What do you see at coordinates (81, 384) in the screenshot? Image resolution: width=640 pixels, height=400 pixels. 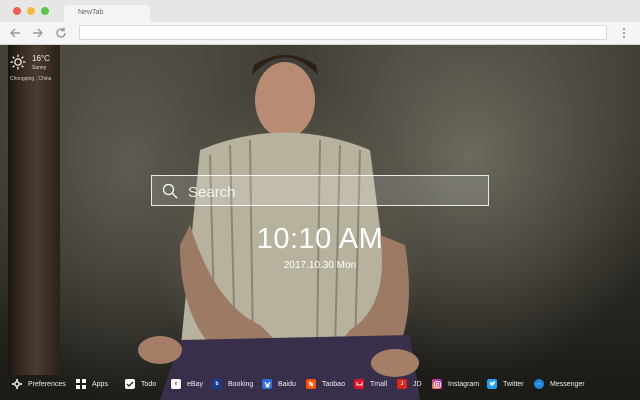 I see `grid-icon` at bounding box center [81, 384].